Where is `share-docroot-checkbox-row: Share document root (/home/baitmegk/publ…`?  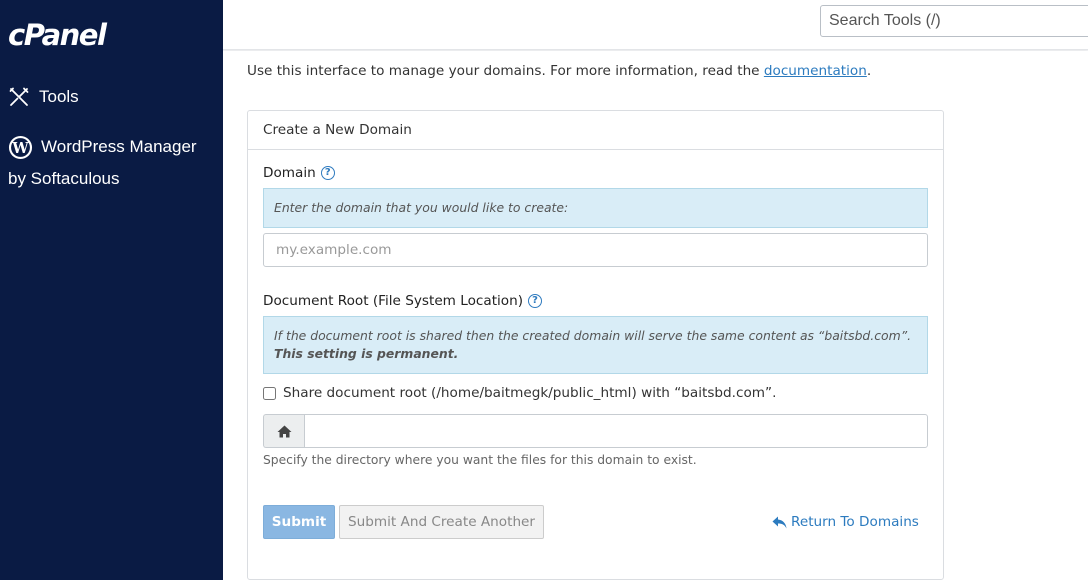 share-docroot-checkbox-row: Share document root (/home/baitmegk/publ… is located at coordinates (519, 393).